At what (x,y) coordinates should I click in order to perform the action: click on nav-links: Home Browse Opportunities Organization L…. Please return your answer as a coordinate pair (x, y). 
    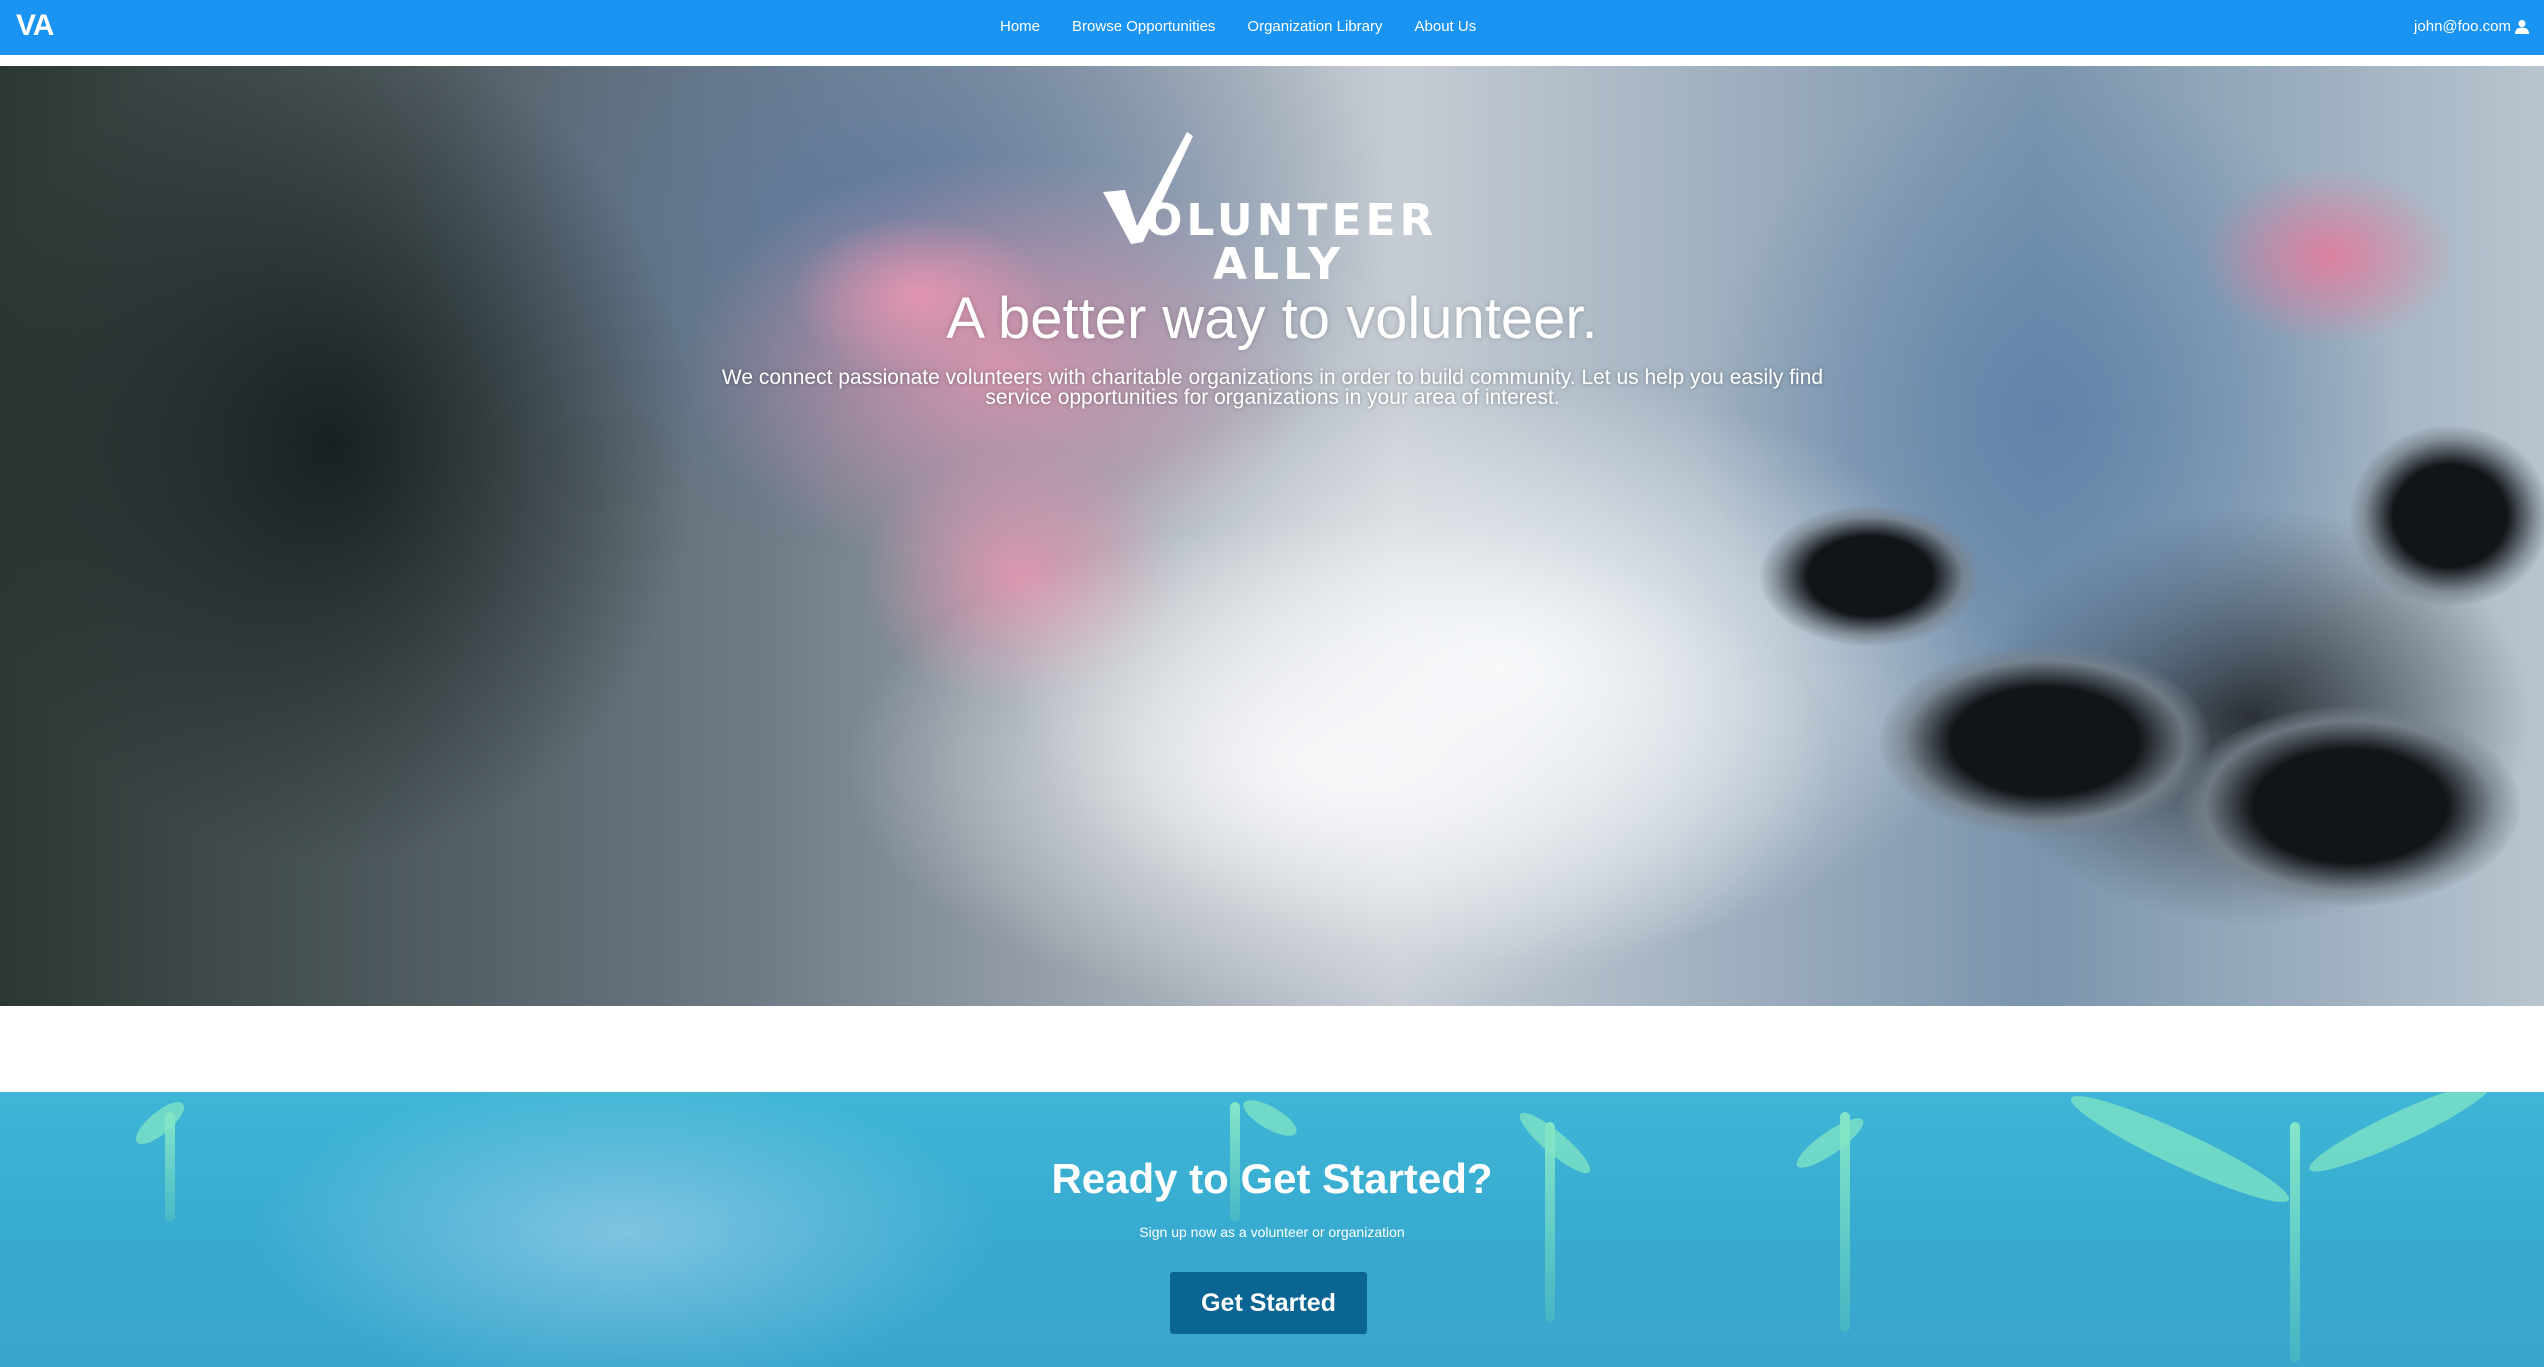
    Looking at the image, I should click on (1238, 26).